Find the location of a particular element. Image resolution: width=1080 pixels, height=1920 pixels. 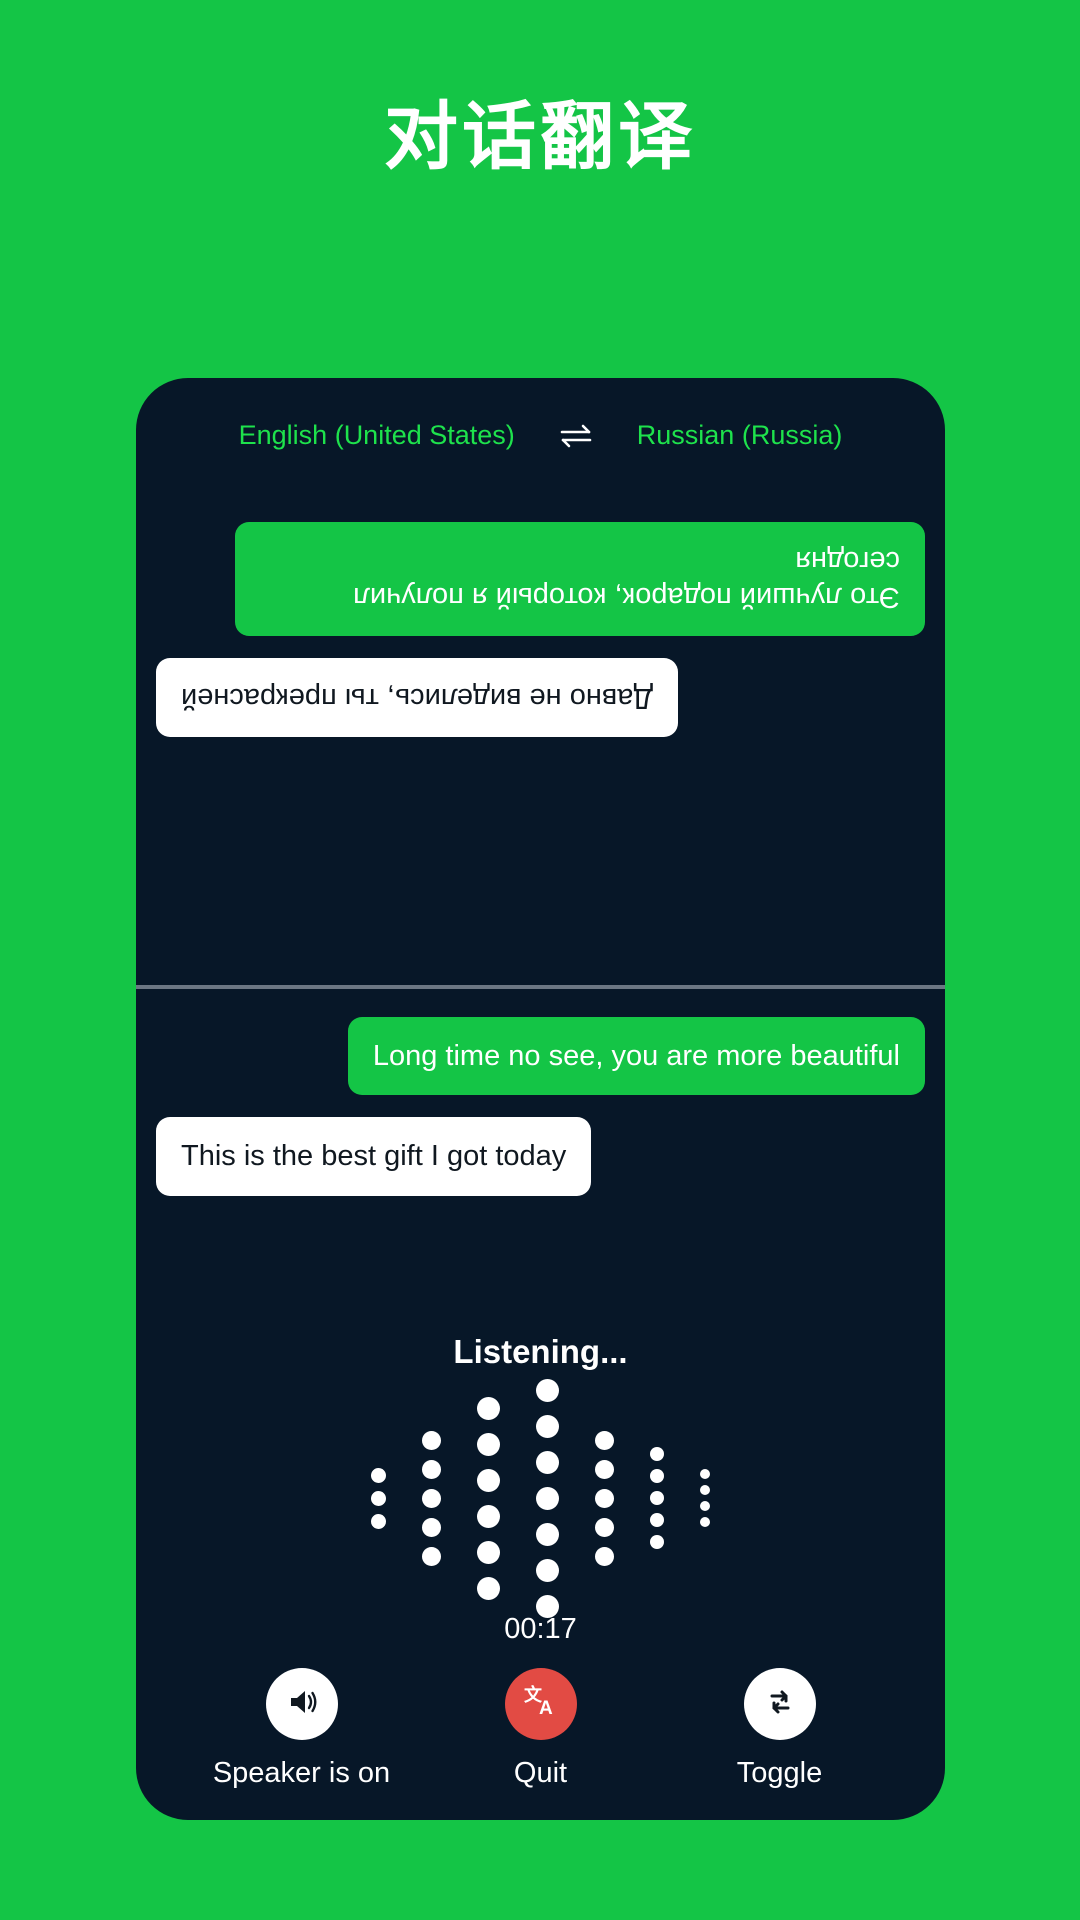

message-row: Давно не виделись, ты прекрасней is located at coordinates (540, 697).